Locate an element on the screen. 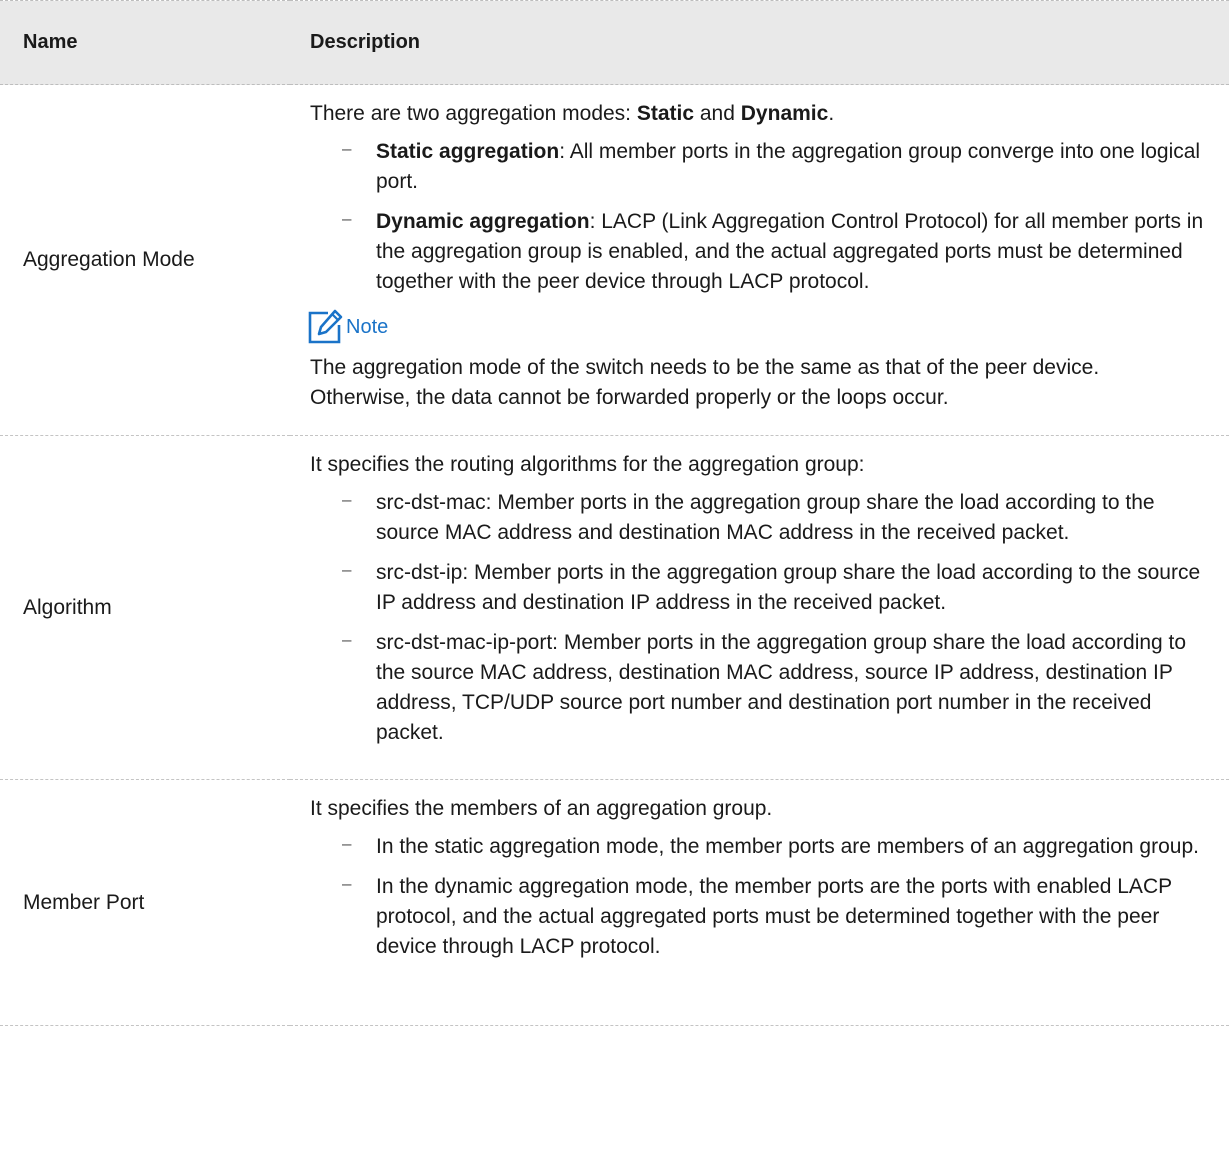  header-description: Description is located at coordinates (759, 42).